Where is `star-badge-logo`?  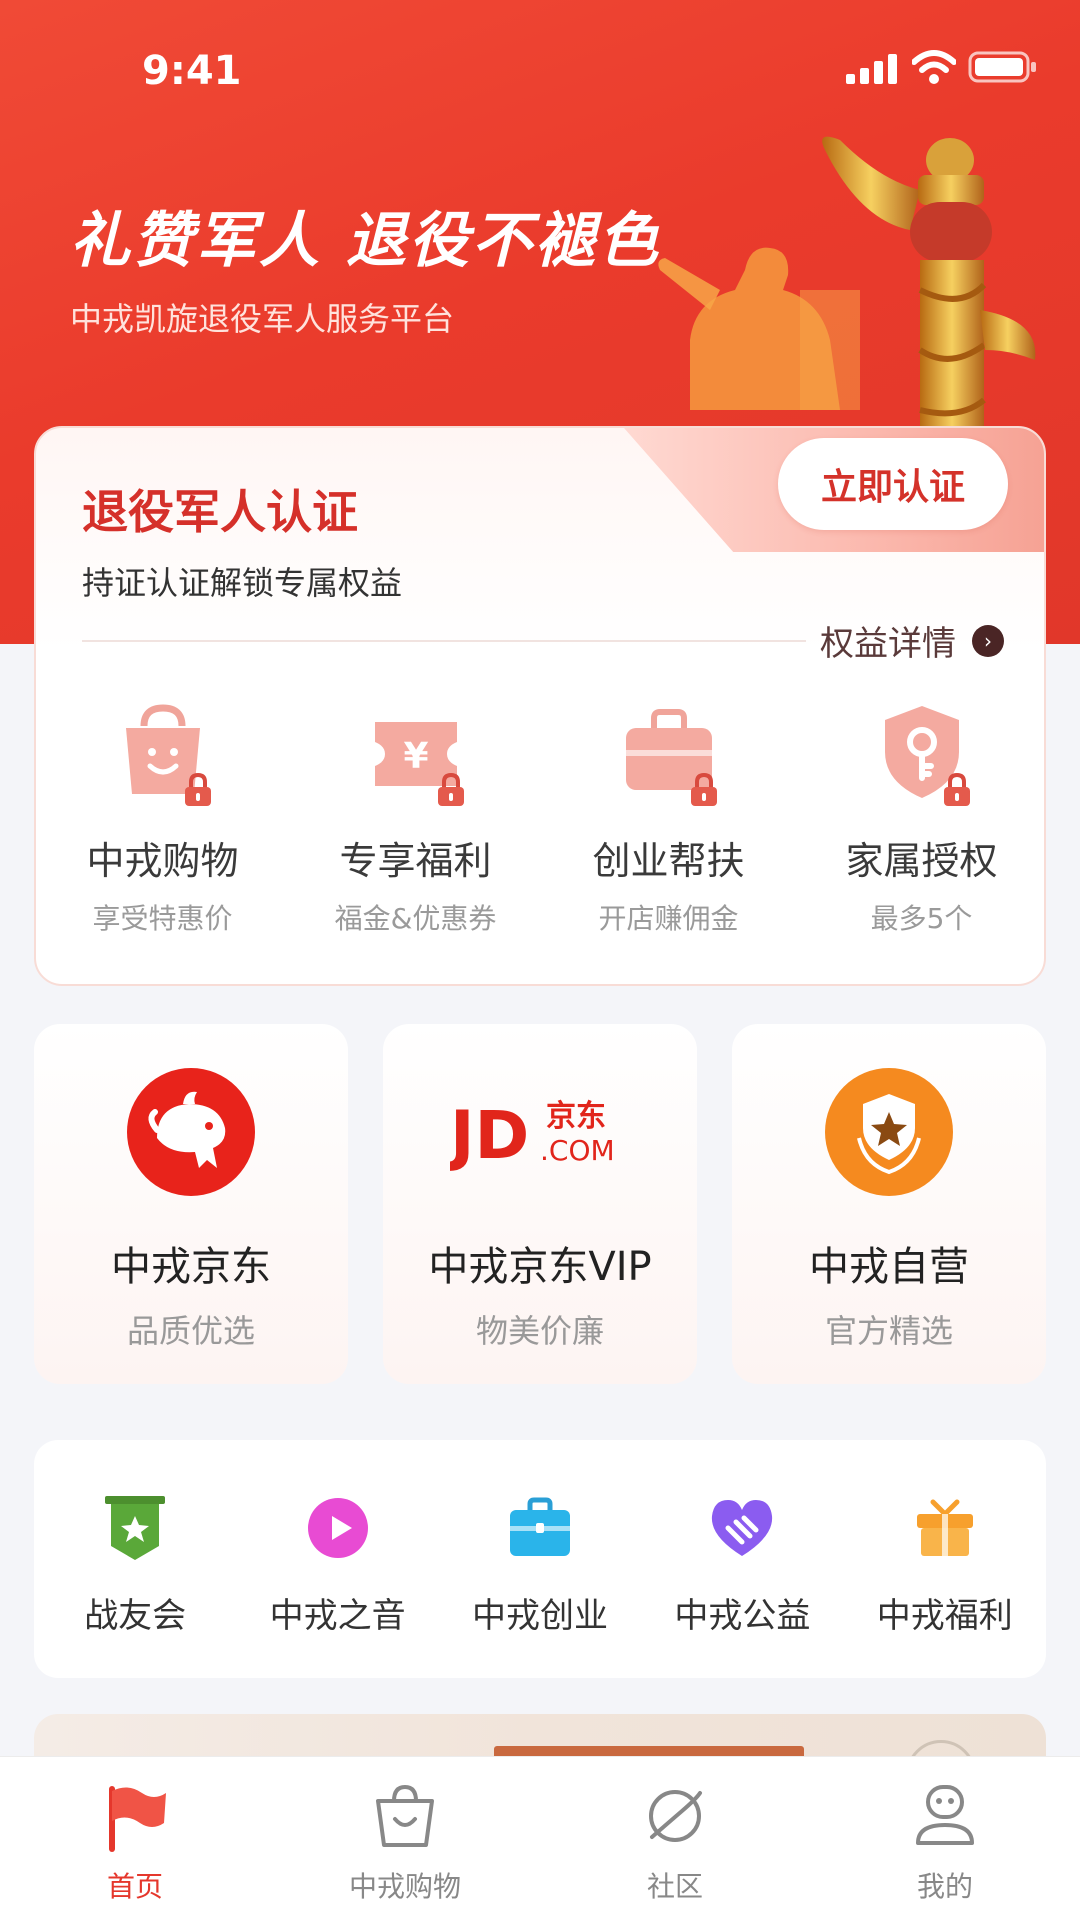 star-badge-logo is located at coordinates (889, 1132).